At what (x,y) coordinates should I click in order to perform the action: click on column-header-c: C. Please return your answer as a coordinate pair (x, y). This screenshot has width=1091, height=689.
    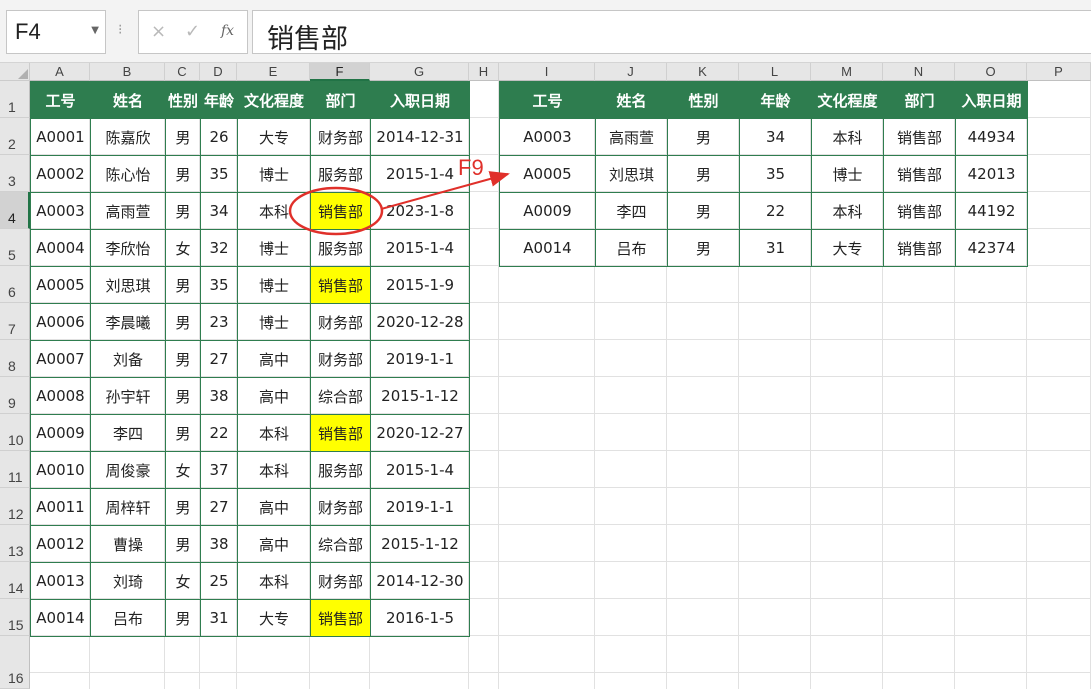
    Looking at the image, I should click on (182, 72).